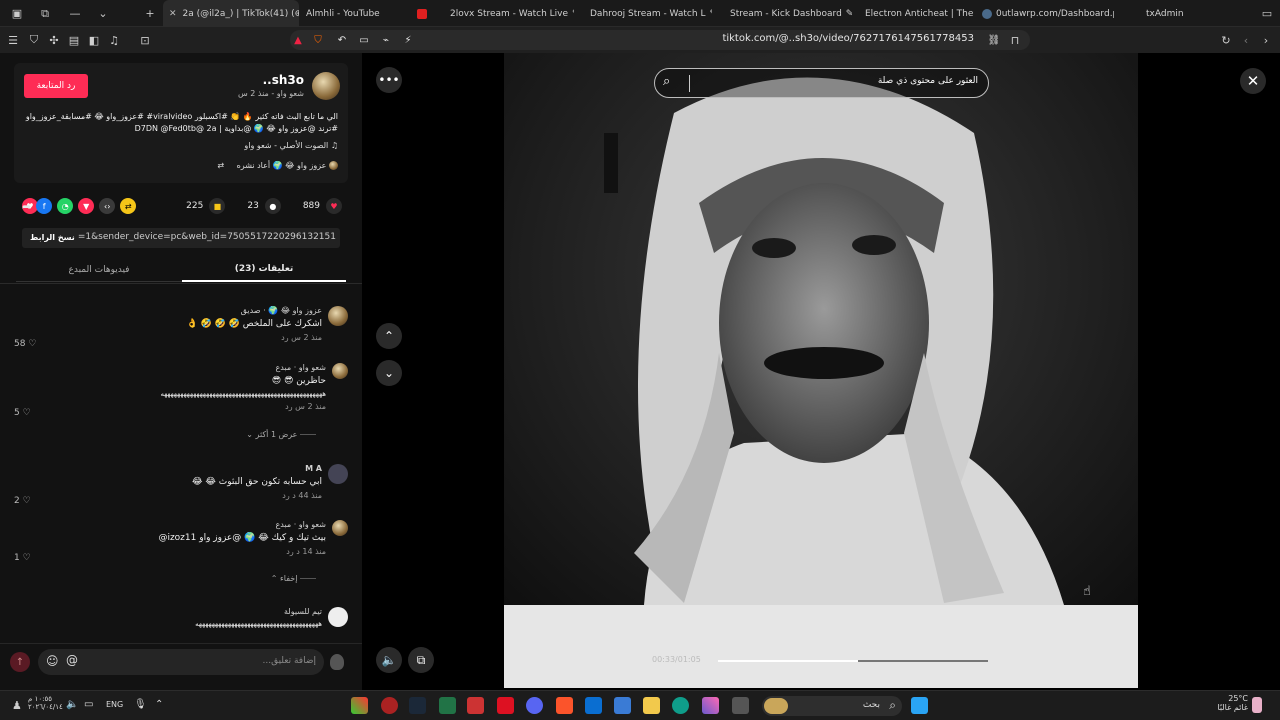 The height and width of the screenshot is (720, 1280). I want to click on share-arrow-icon: ➦, so click(26, 206).